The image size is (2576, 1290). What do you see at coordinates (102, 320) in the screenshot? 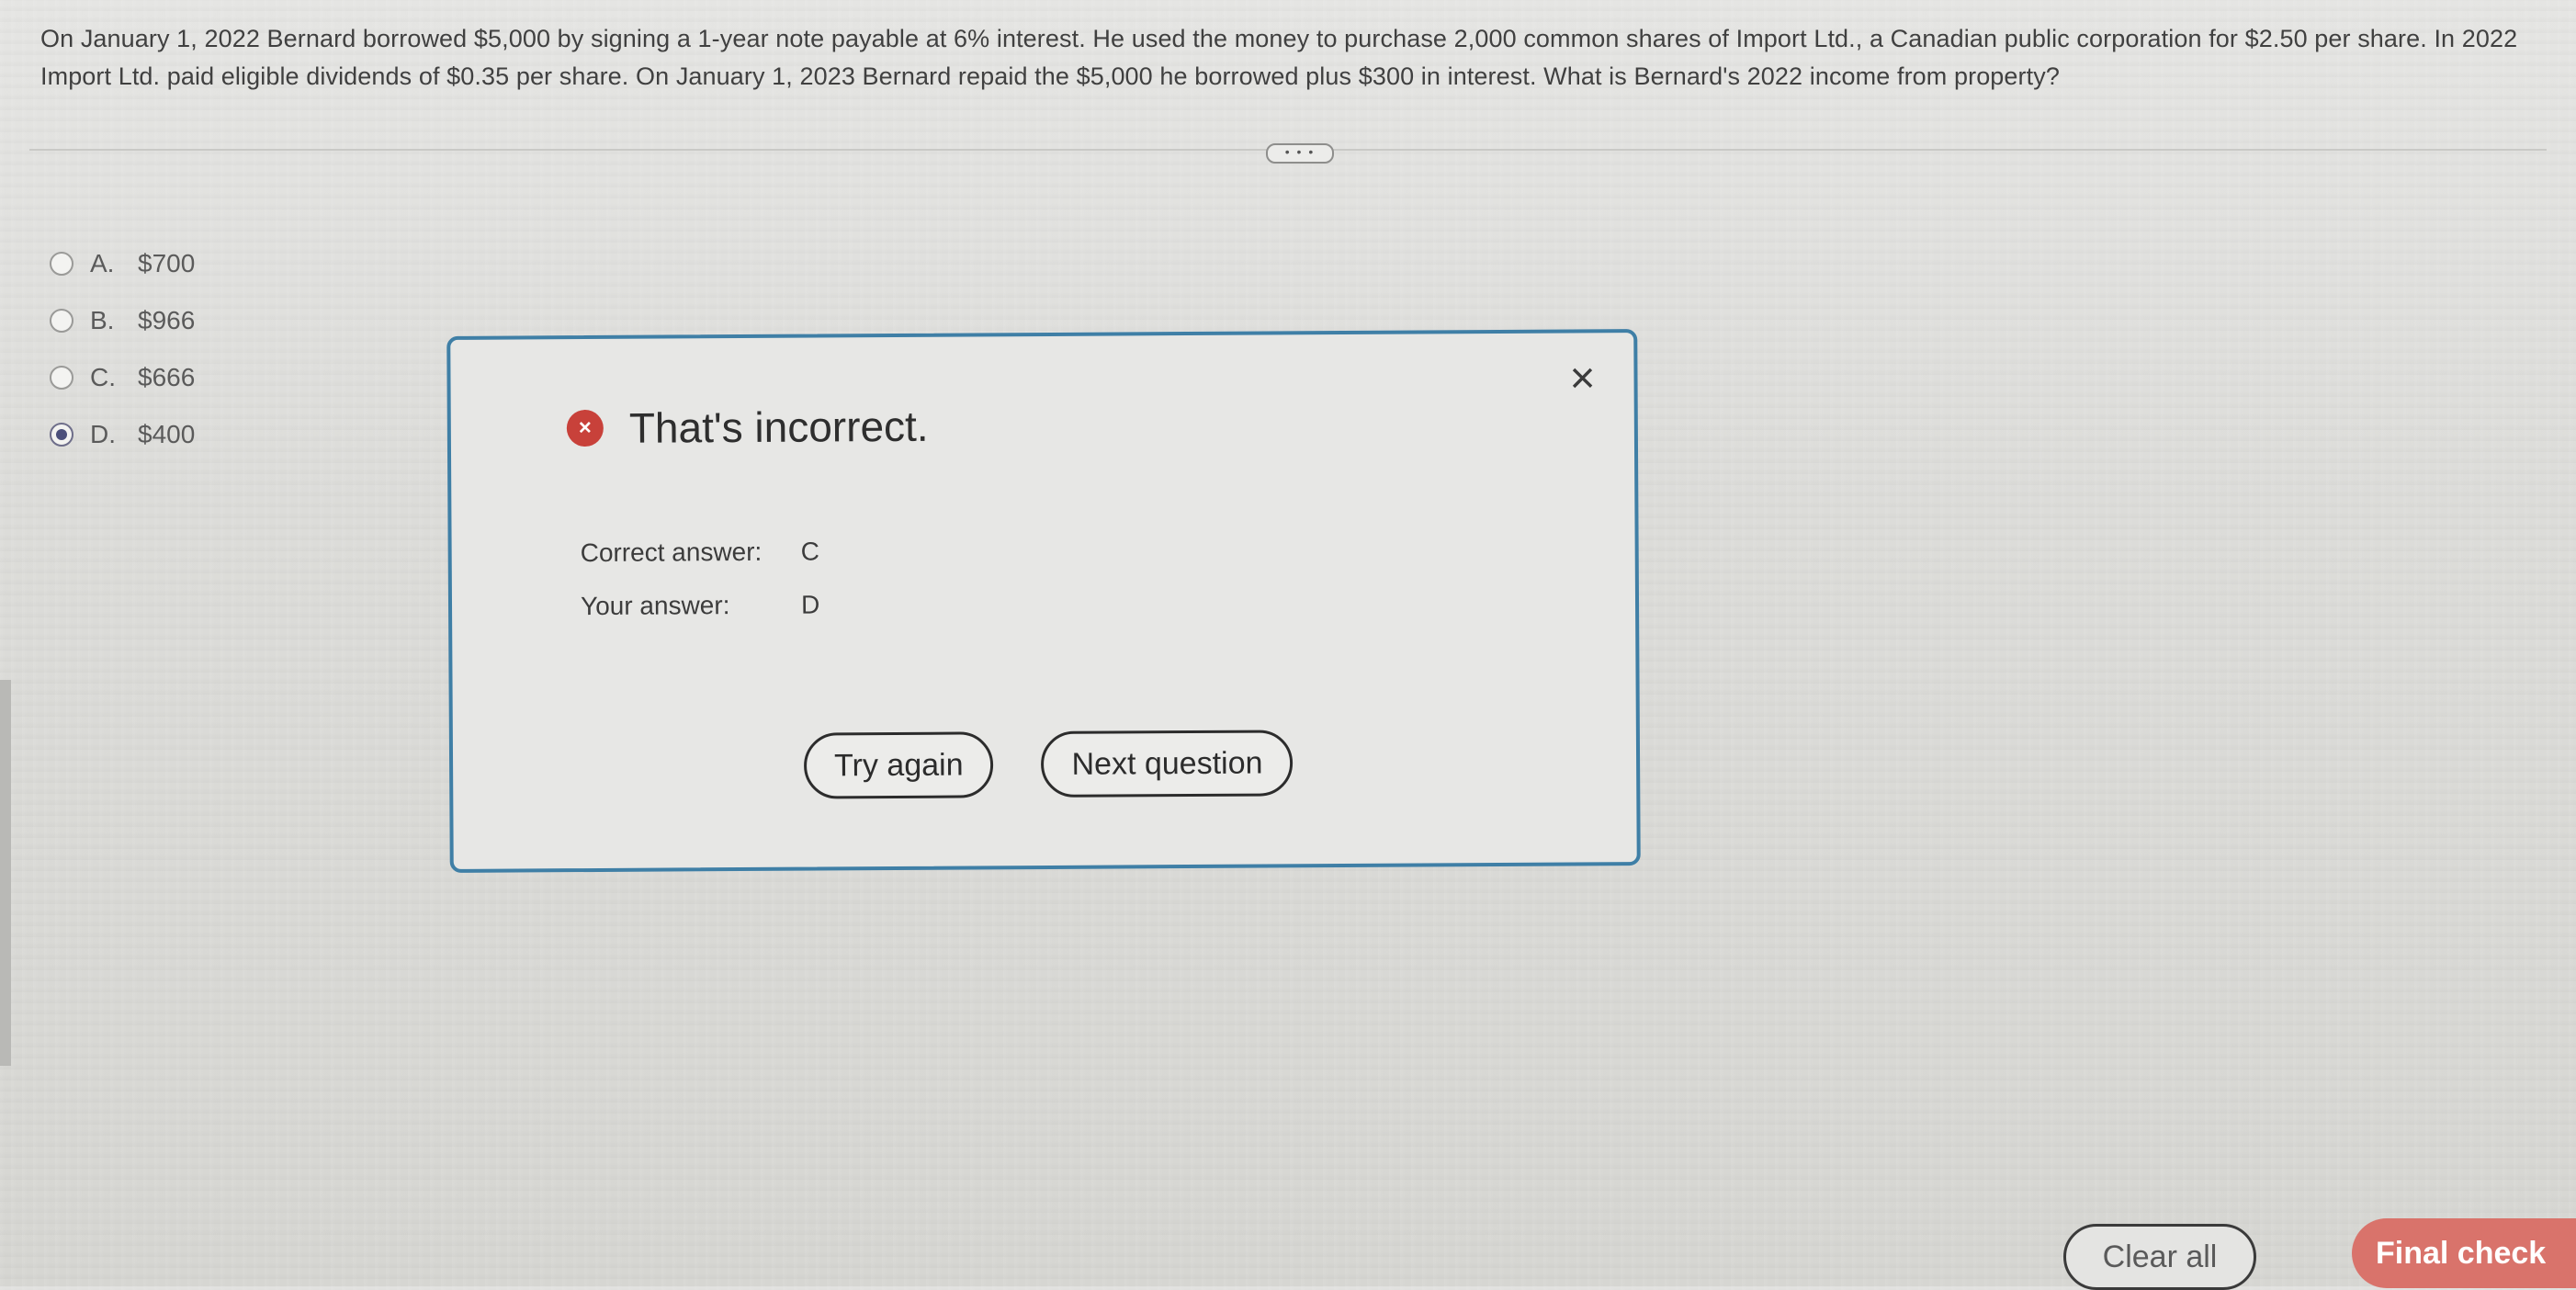
I see `option-letter: B.` at bounding box center [102, 320].